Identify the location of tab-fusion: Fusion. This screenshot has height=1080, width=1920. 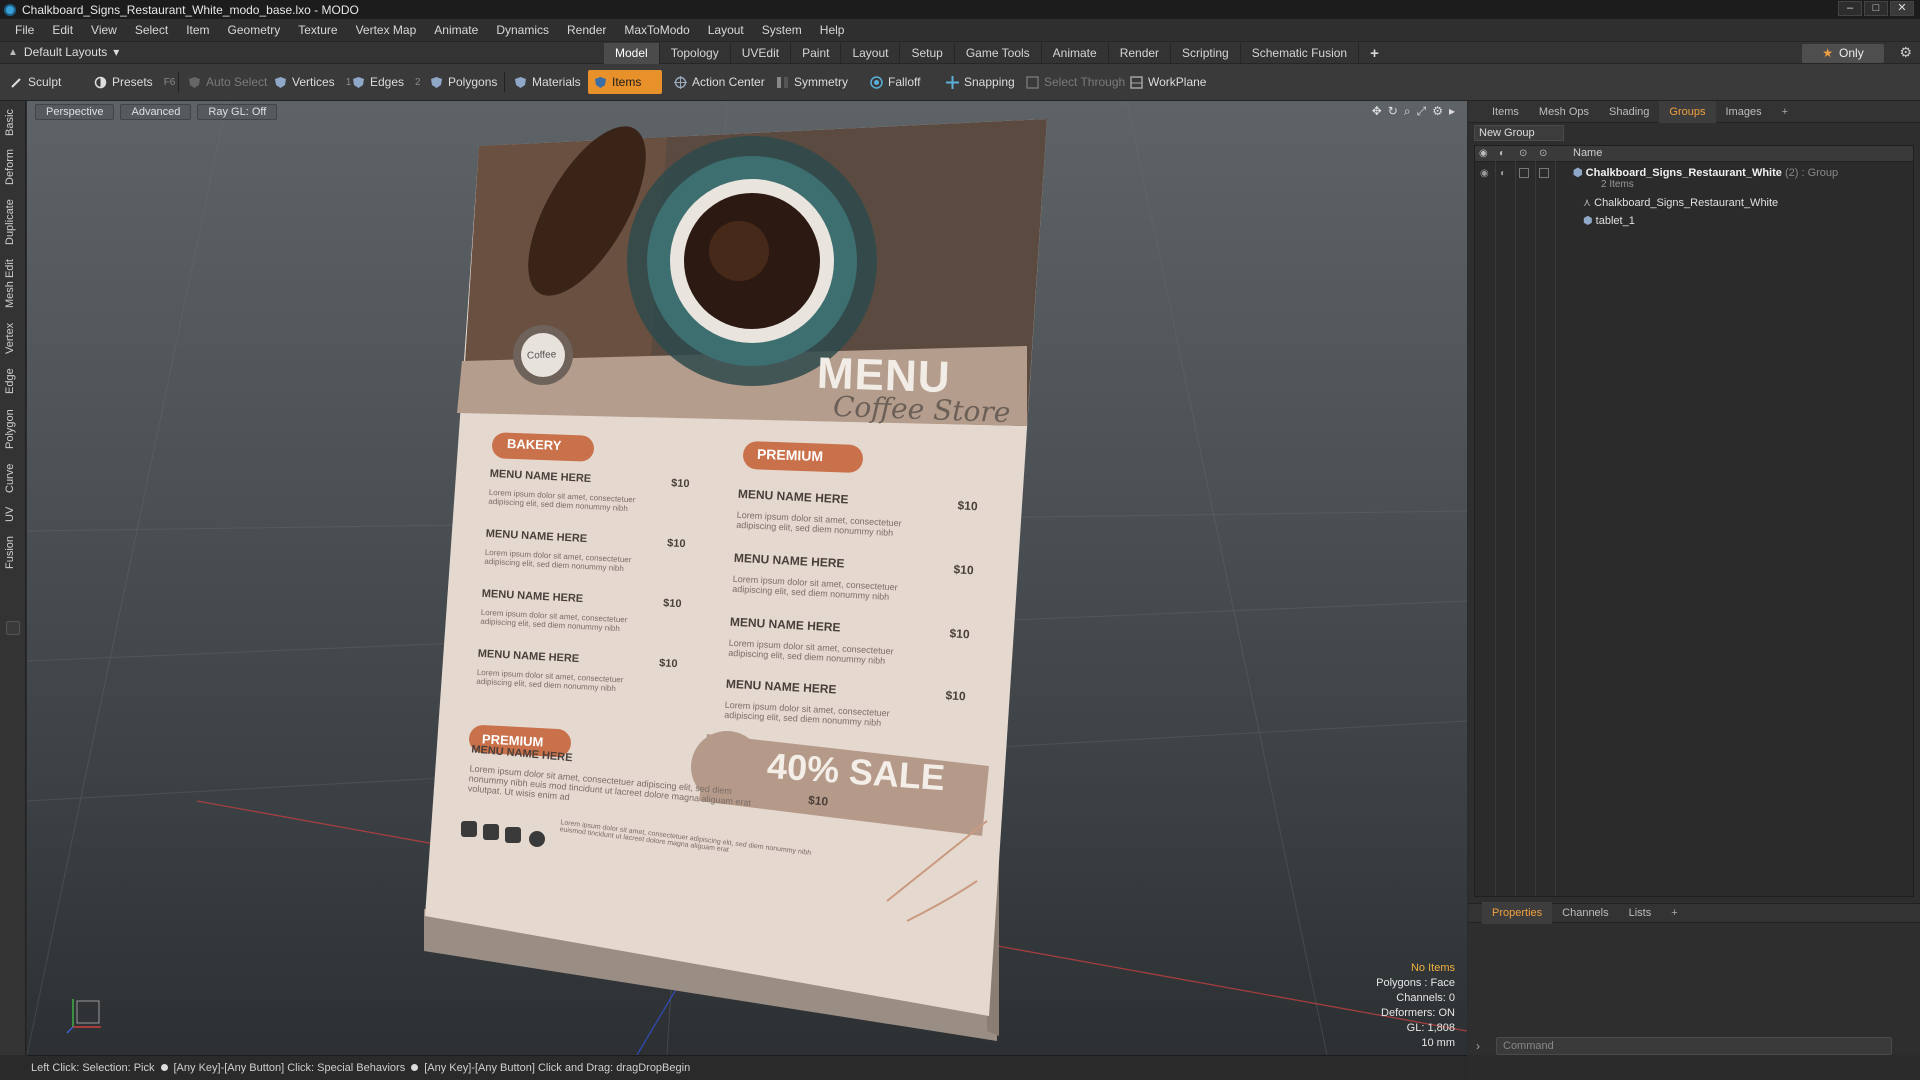
(13, 552).